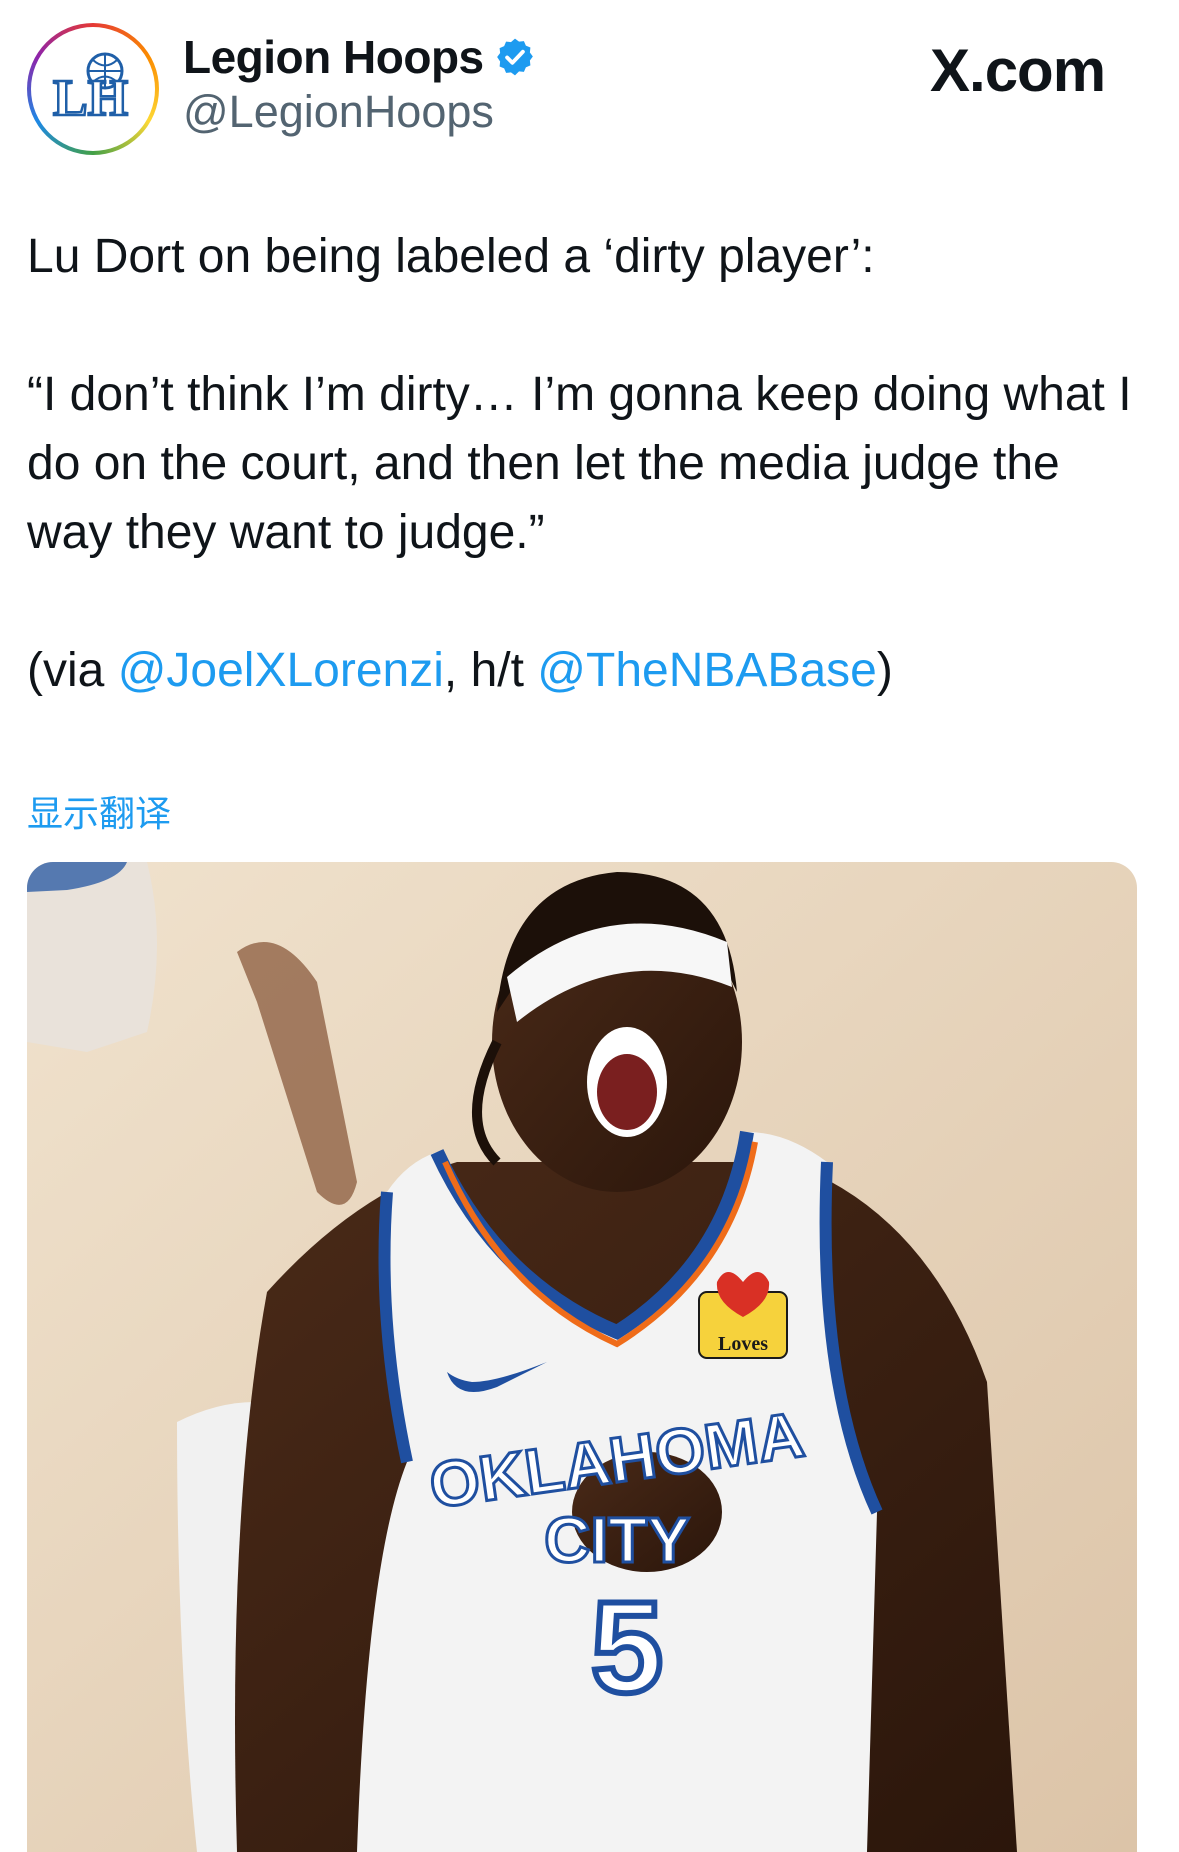 This screenshot has width=1179, height=1852. I want to click on jersey-city-text: CITY, so click(617, 1540).